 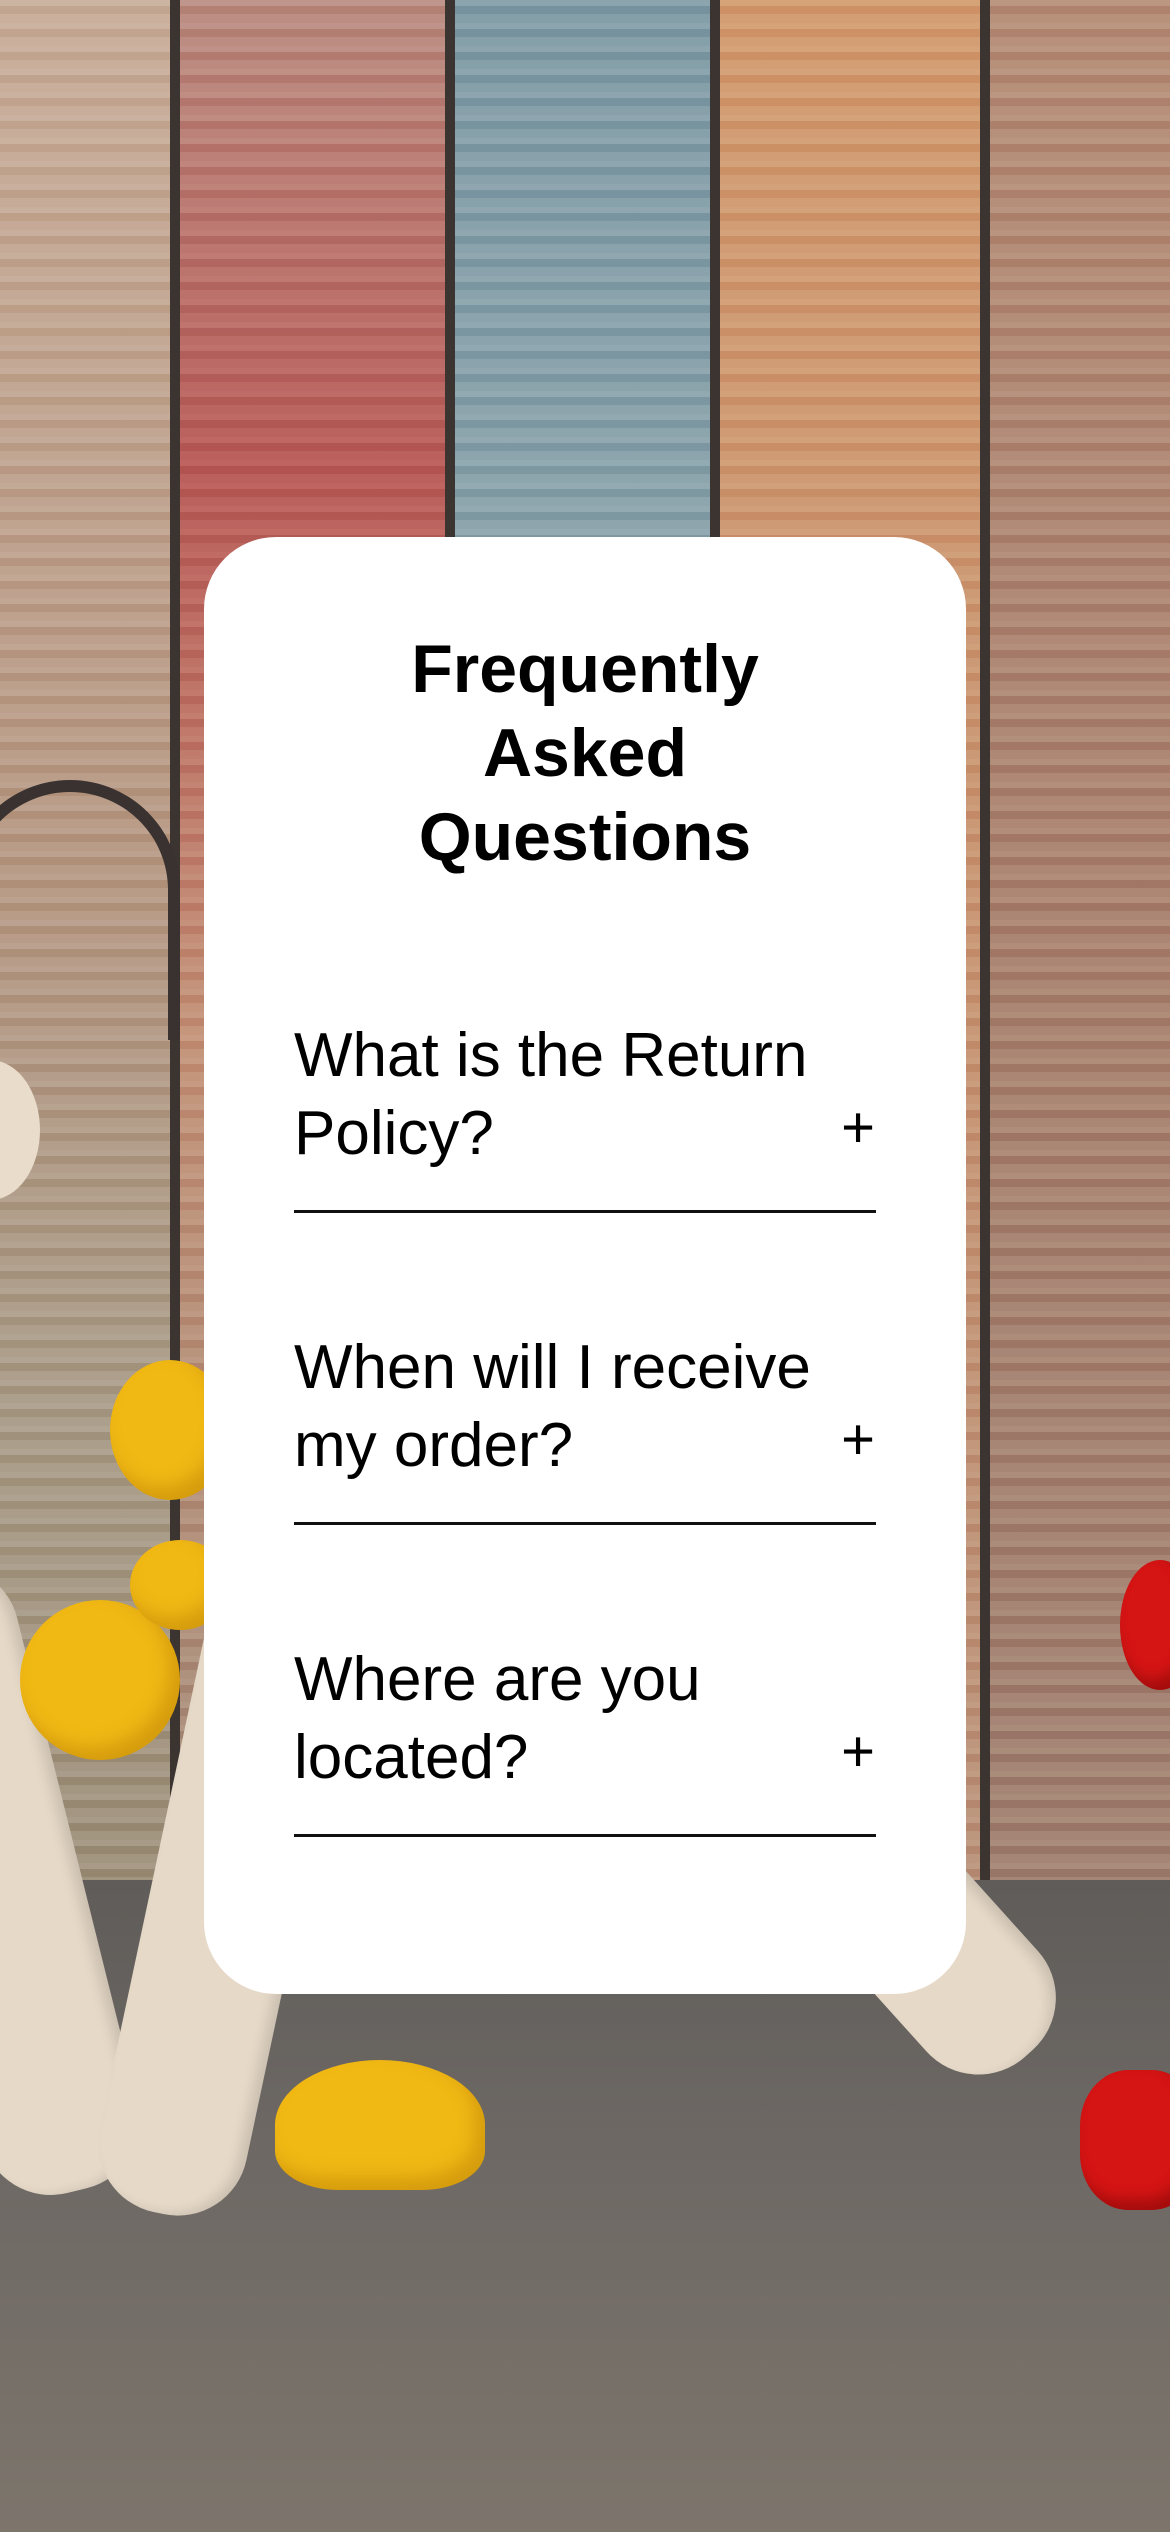 I want to click on faq-question: Where are you located?, so click(x=564, y=1719).